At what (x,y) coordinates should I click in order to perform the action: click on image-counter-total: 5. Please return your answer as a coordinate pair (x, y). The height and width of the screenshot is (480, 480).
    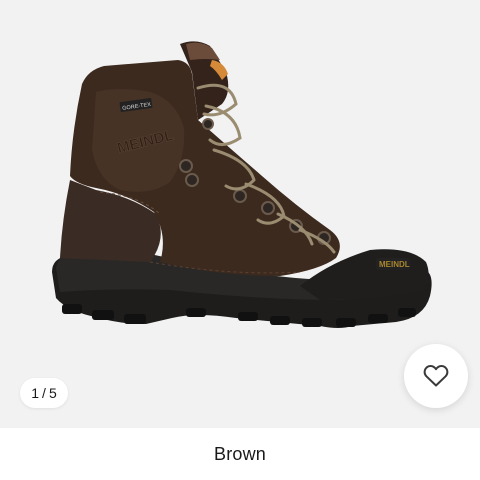
    Looking at the image, I should click on (52, 393).